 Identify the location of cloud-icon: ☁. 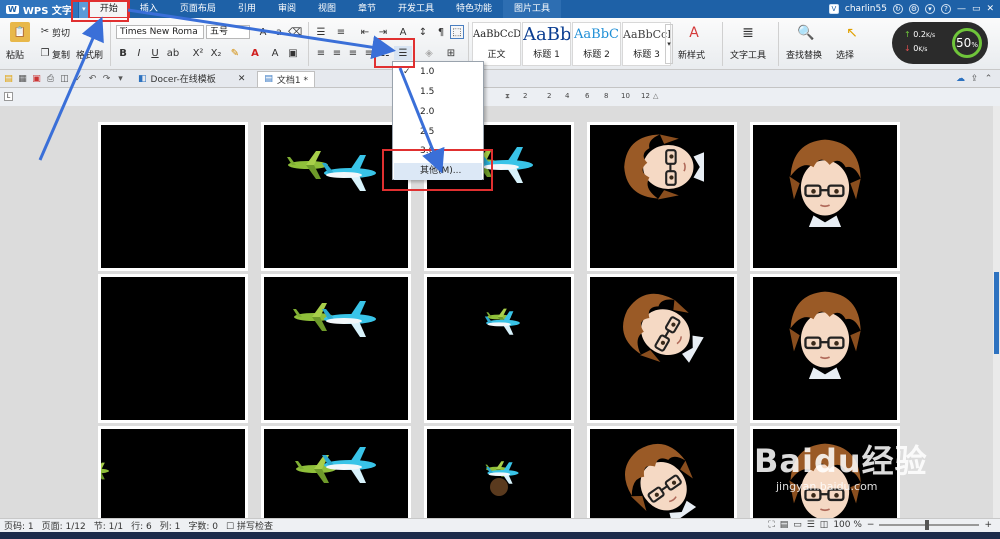
(960, 78).